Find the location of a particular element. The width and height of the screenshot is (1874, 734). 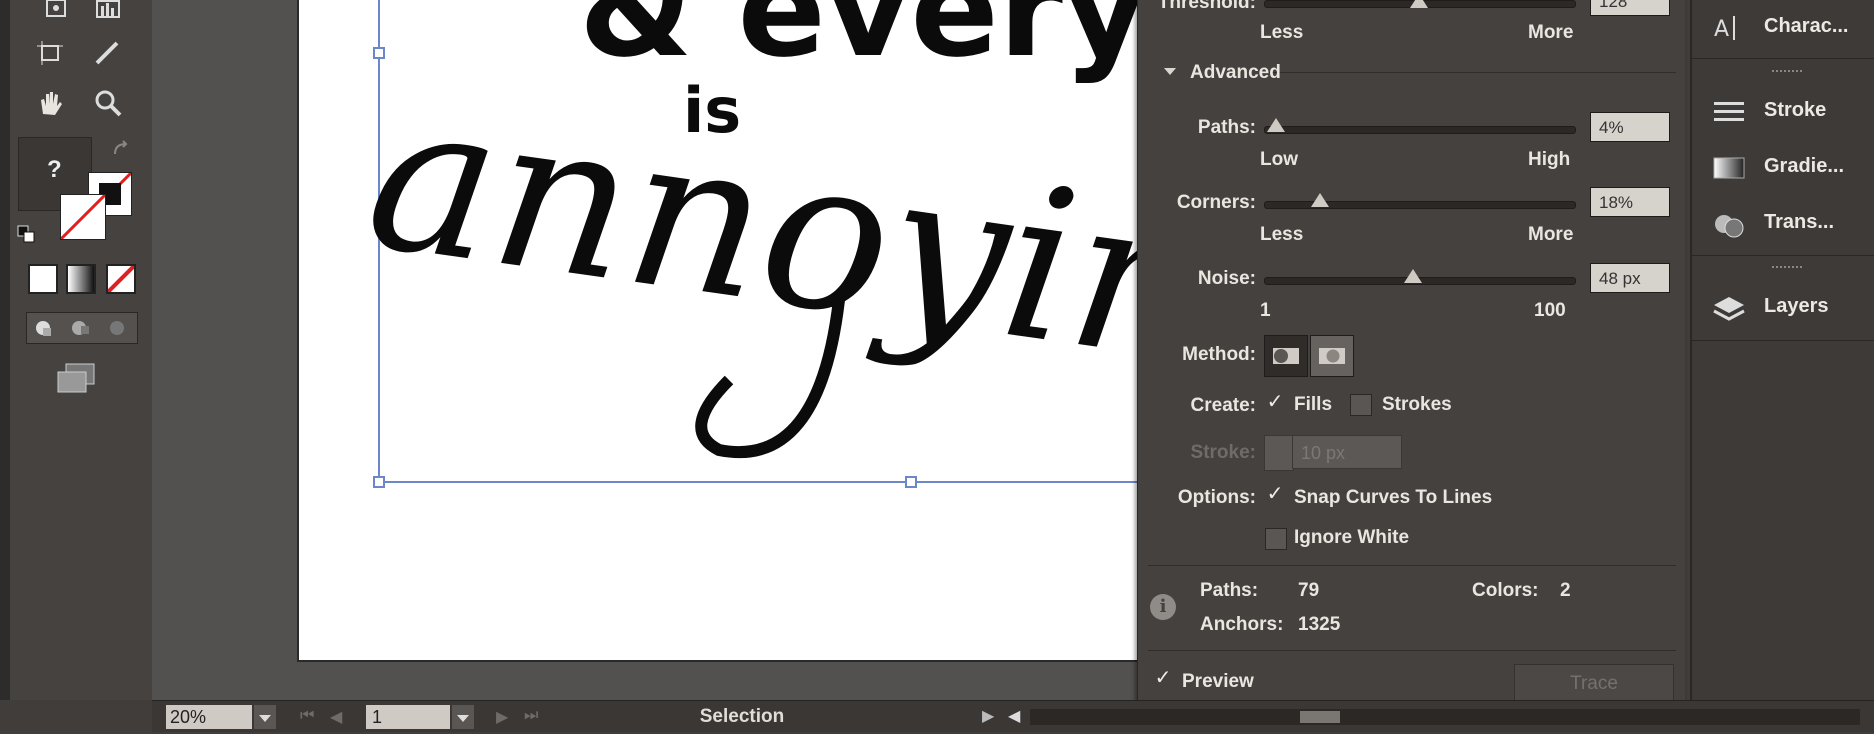

ignore-white-checkbox is located at coordinates (1276, 539).